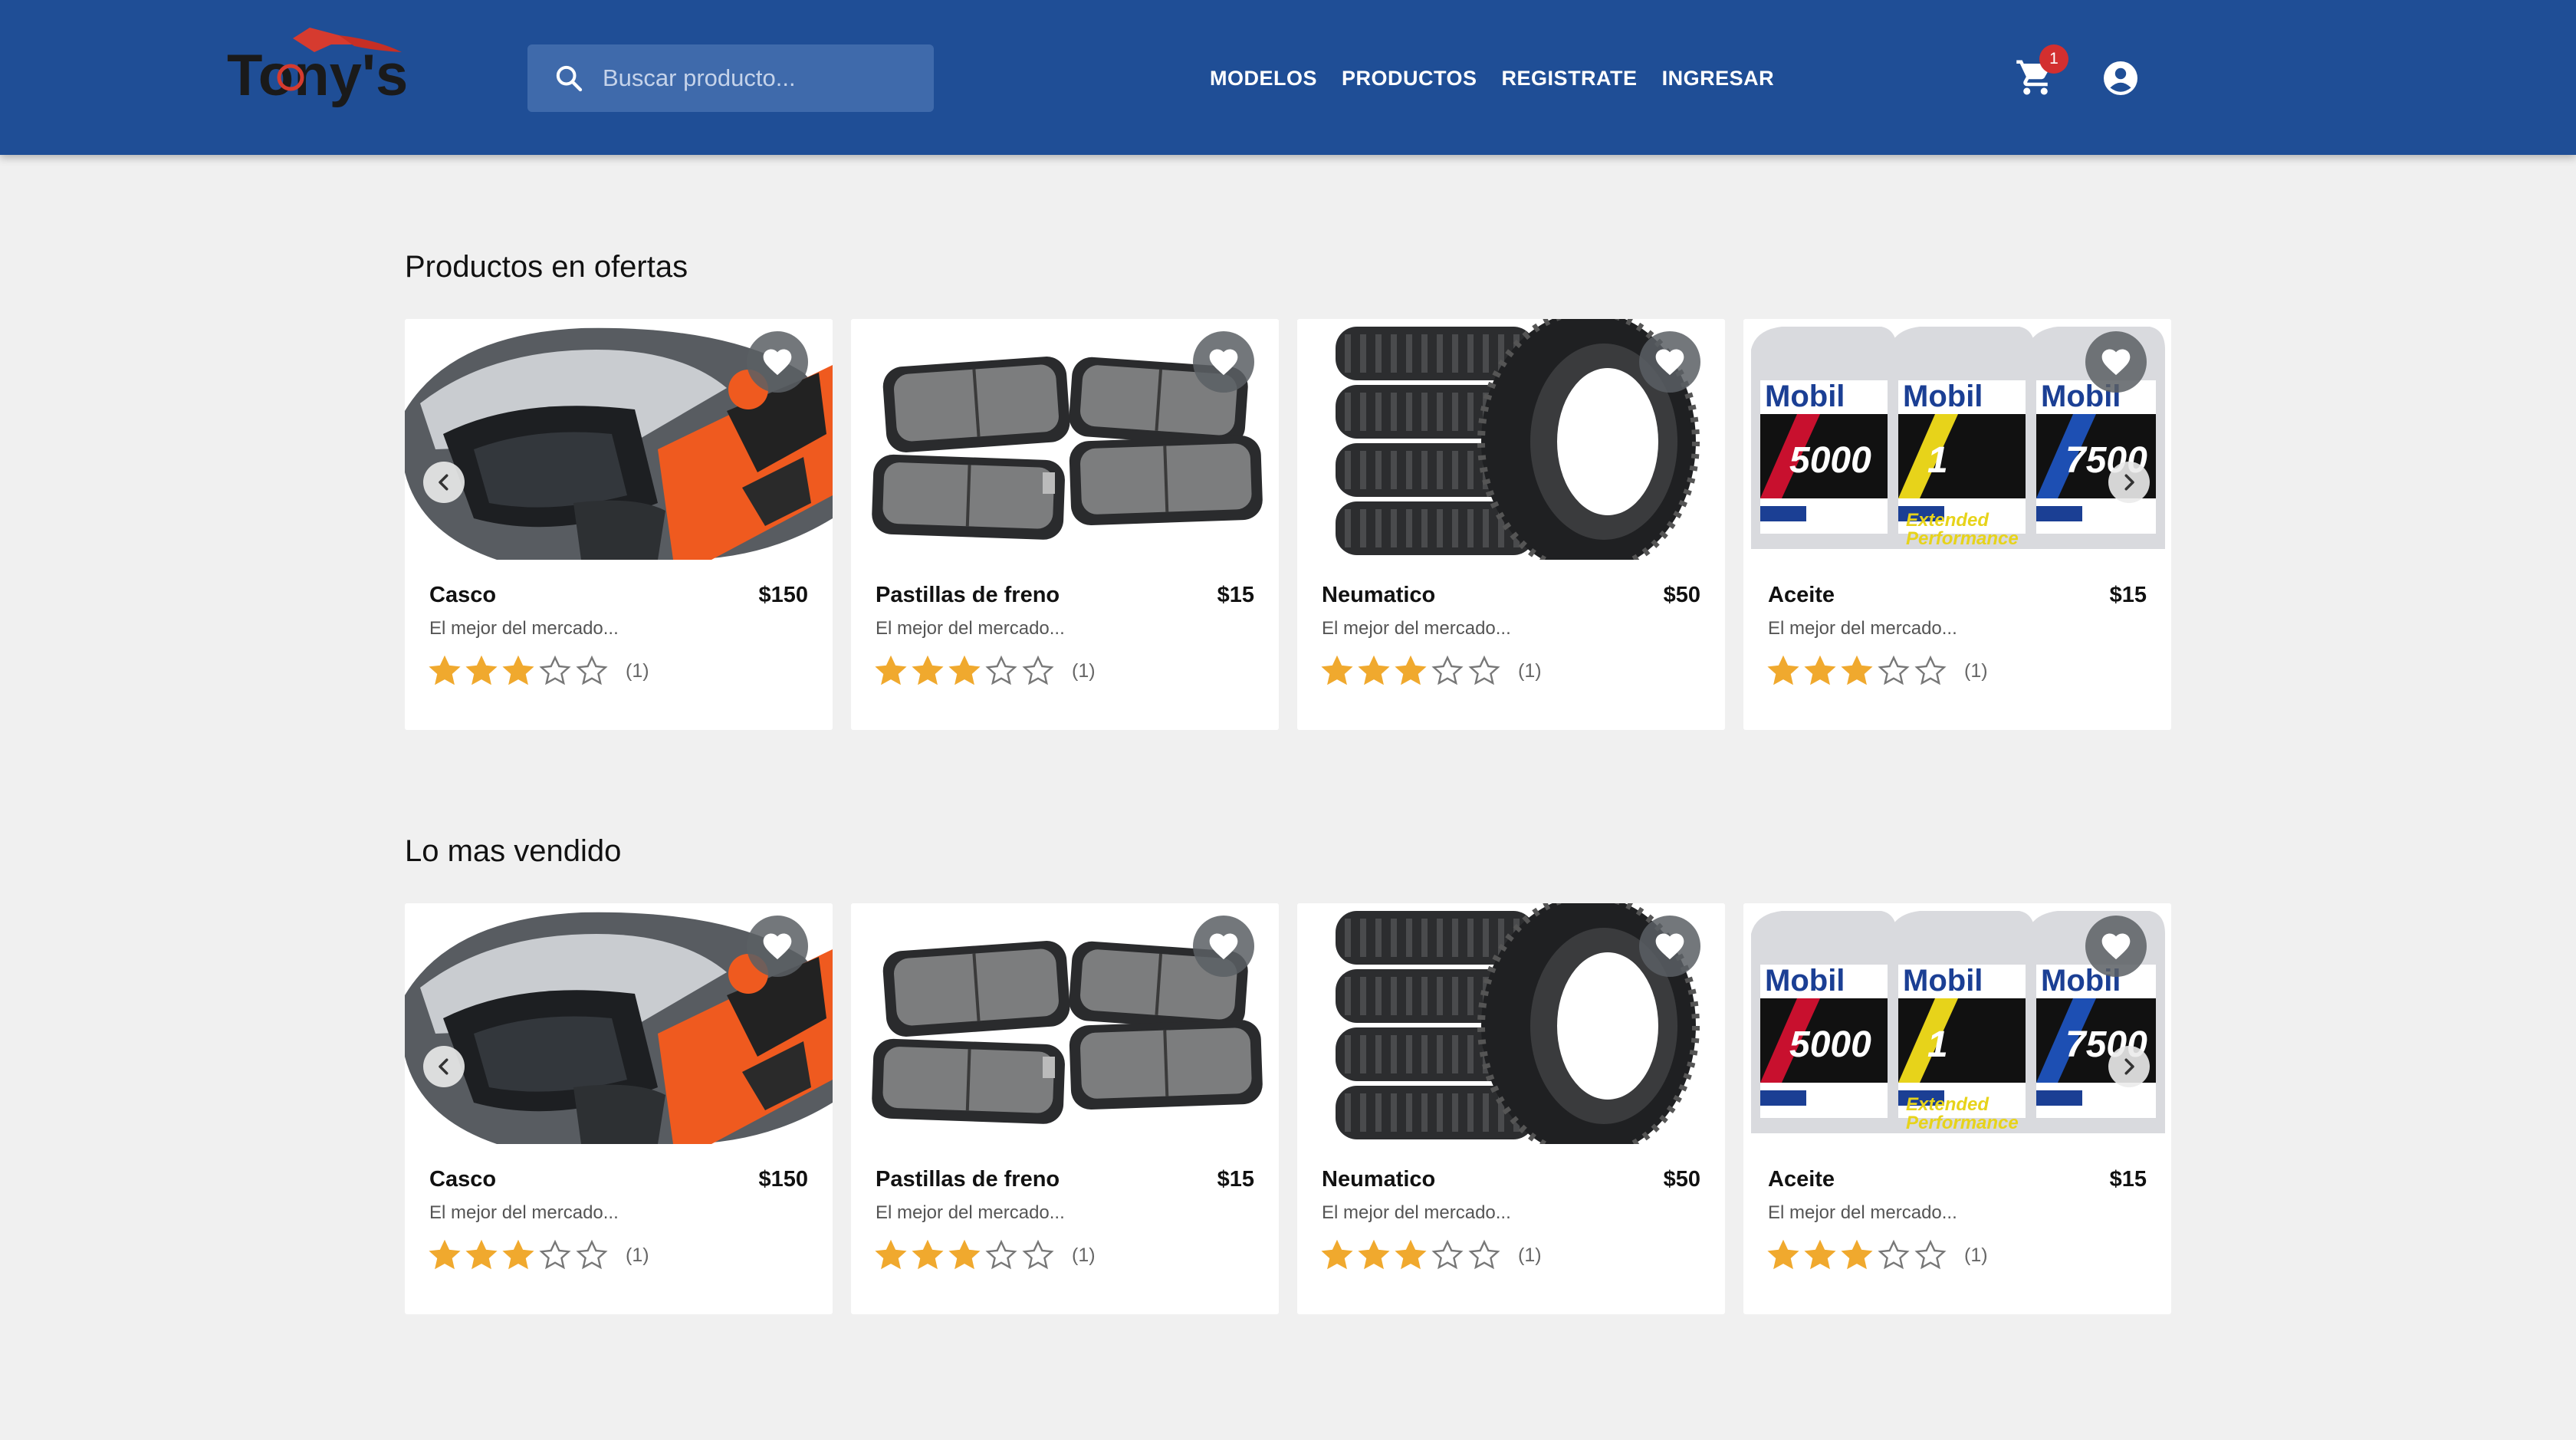 The height and width of the screenshot is (1440, 2576). I want to click on heart-icon, so click(1670, 946).